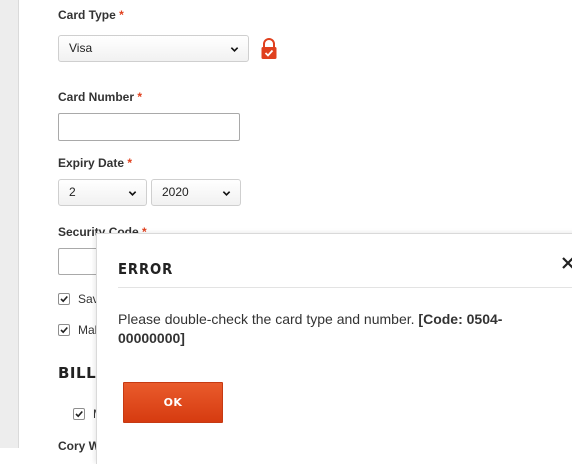 The width and height of the screenshot is (572, 464). I want to click on modal-title: ERROR, so click(146, 269).